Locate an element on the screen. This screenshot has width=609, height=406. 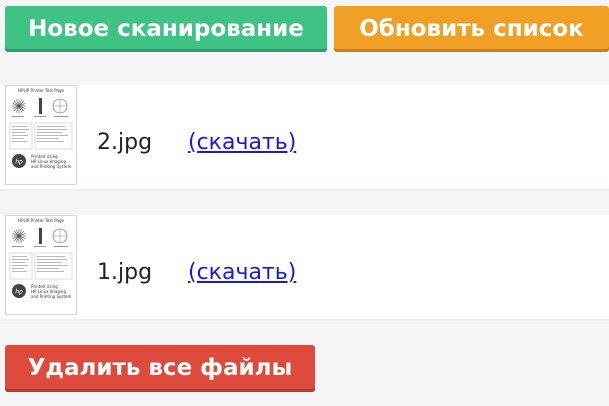
top-toolbar: Новое сканирование Обновить список is located at coordinates (307, 29).